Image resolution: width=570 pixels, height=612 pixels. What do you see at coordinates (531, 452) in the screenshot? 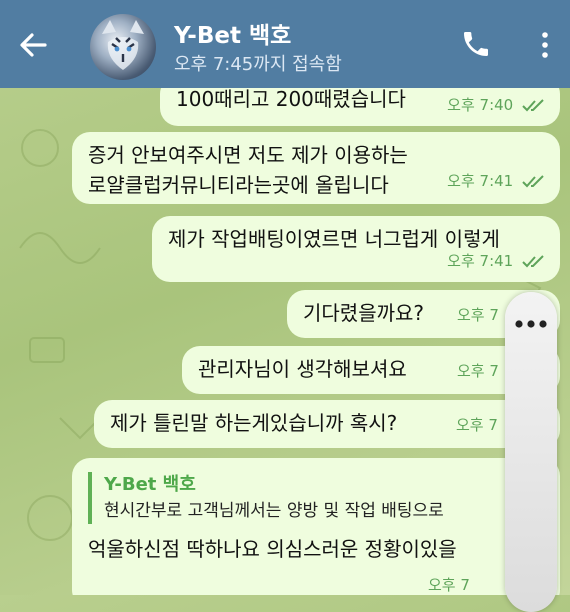
I see `floating-side-panel` at bounding box center [531, 452].